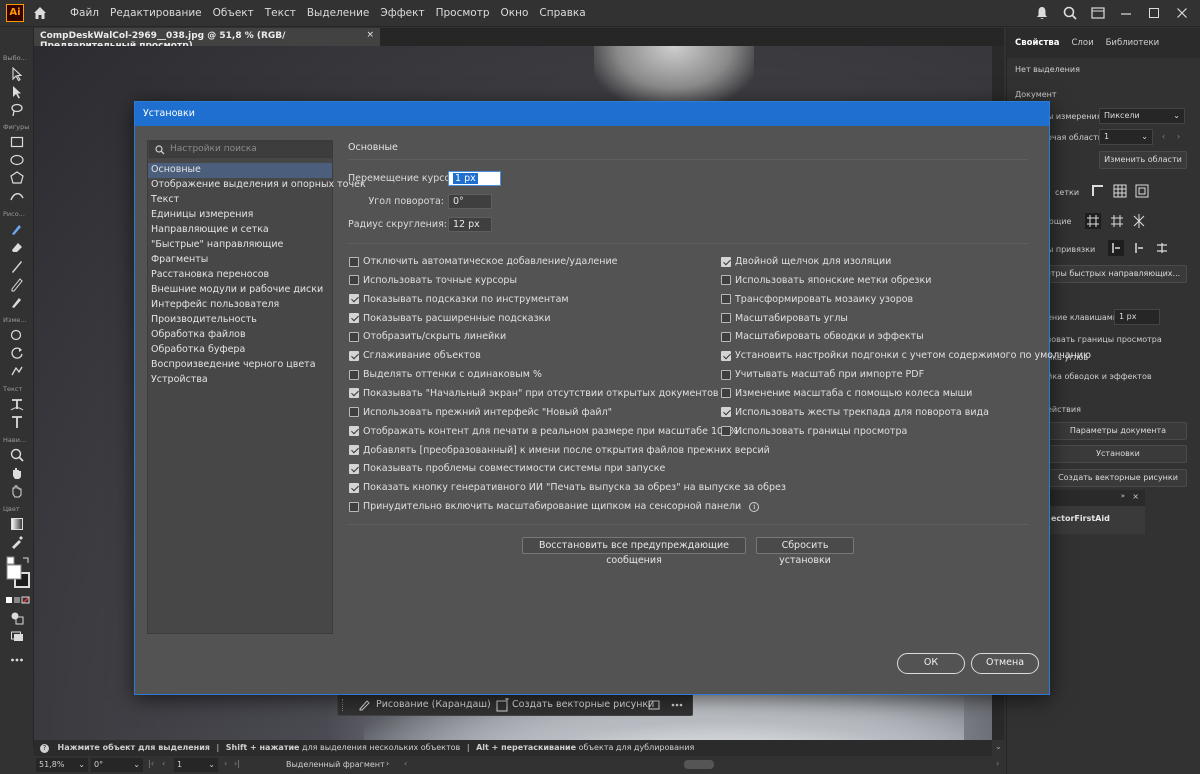 The height and width of the screenshot is (774, 1200). Describe the element at coordinates (240, 350) in the screenshot. I see `category-clipboard: Обработка буфера` at that location.